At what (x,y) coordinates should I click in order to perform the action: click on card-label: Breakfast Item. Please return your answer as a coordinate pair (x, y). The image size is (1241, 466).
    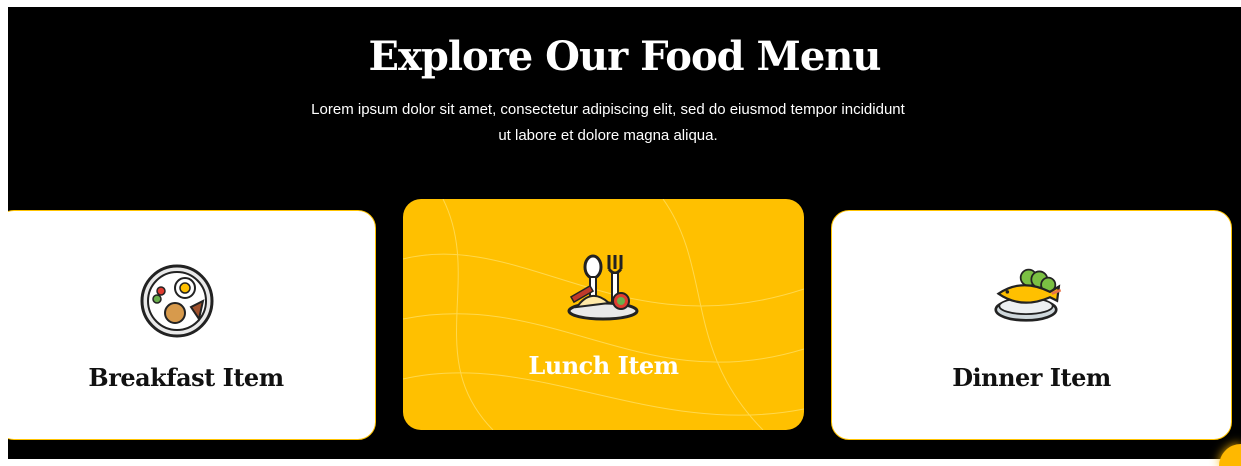
    Looking at the image, I should click on (186, 377).